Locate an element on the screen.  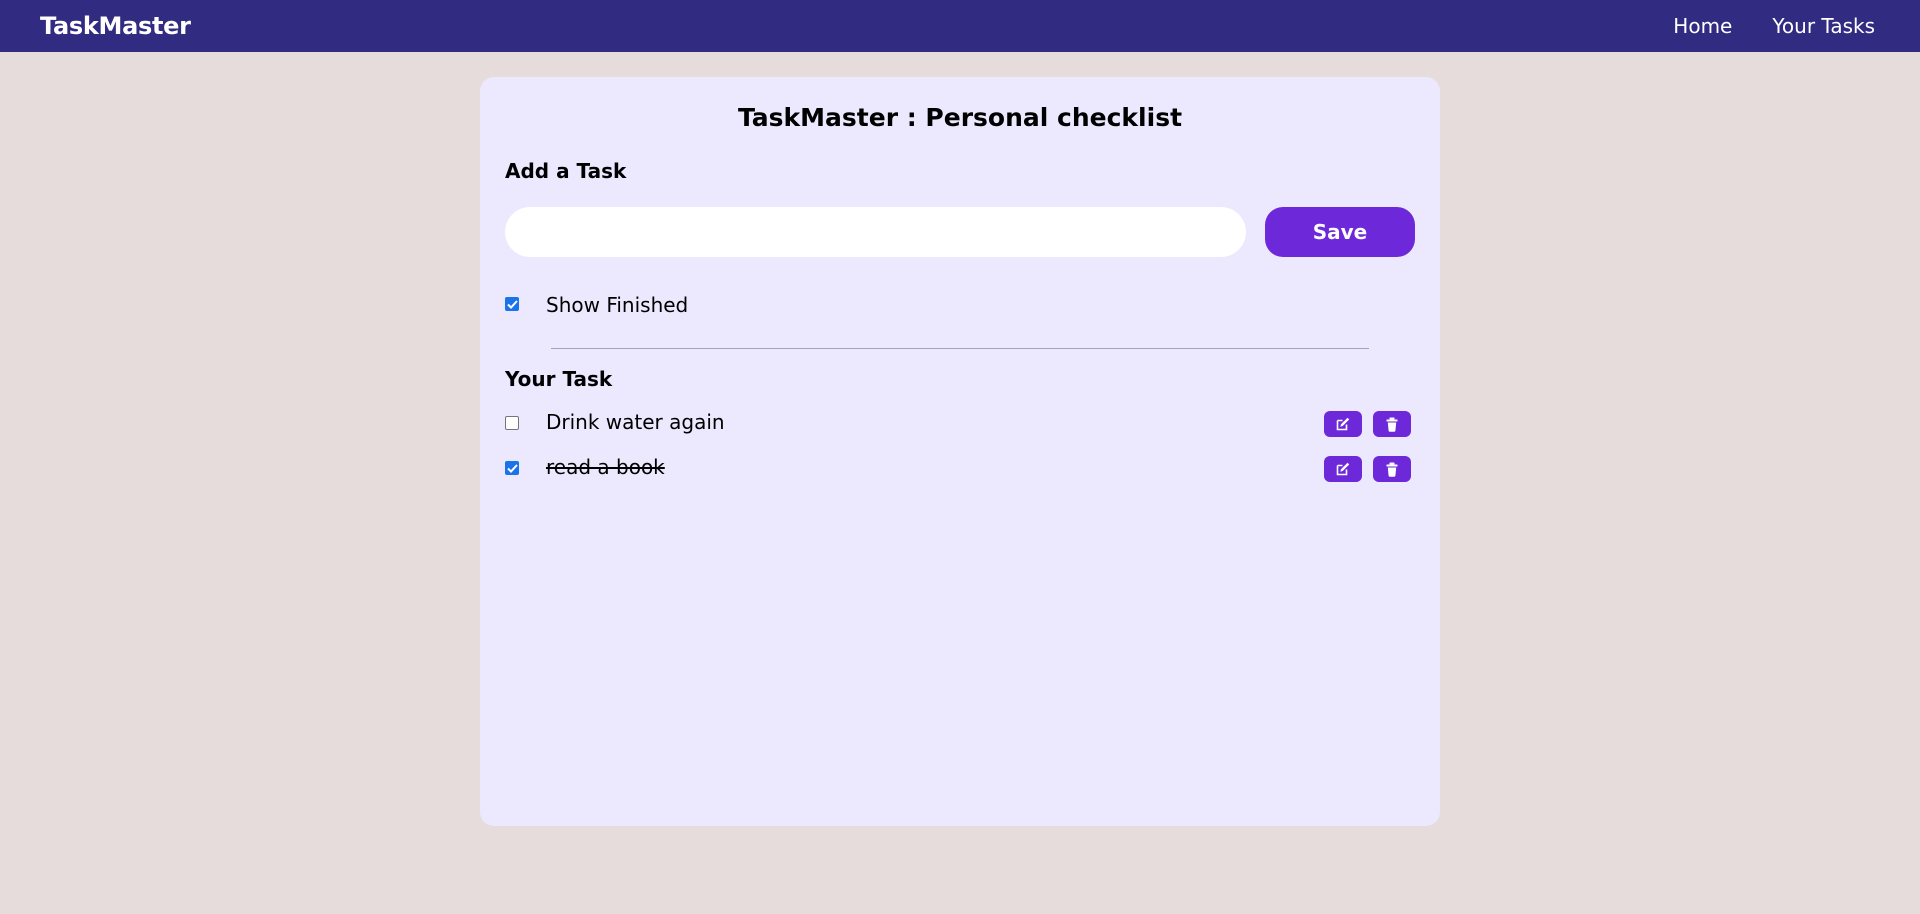
show-finished-checkbox is located at coordinates (512, 304).